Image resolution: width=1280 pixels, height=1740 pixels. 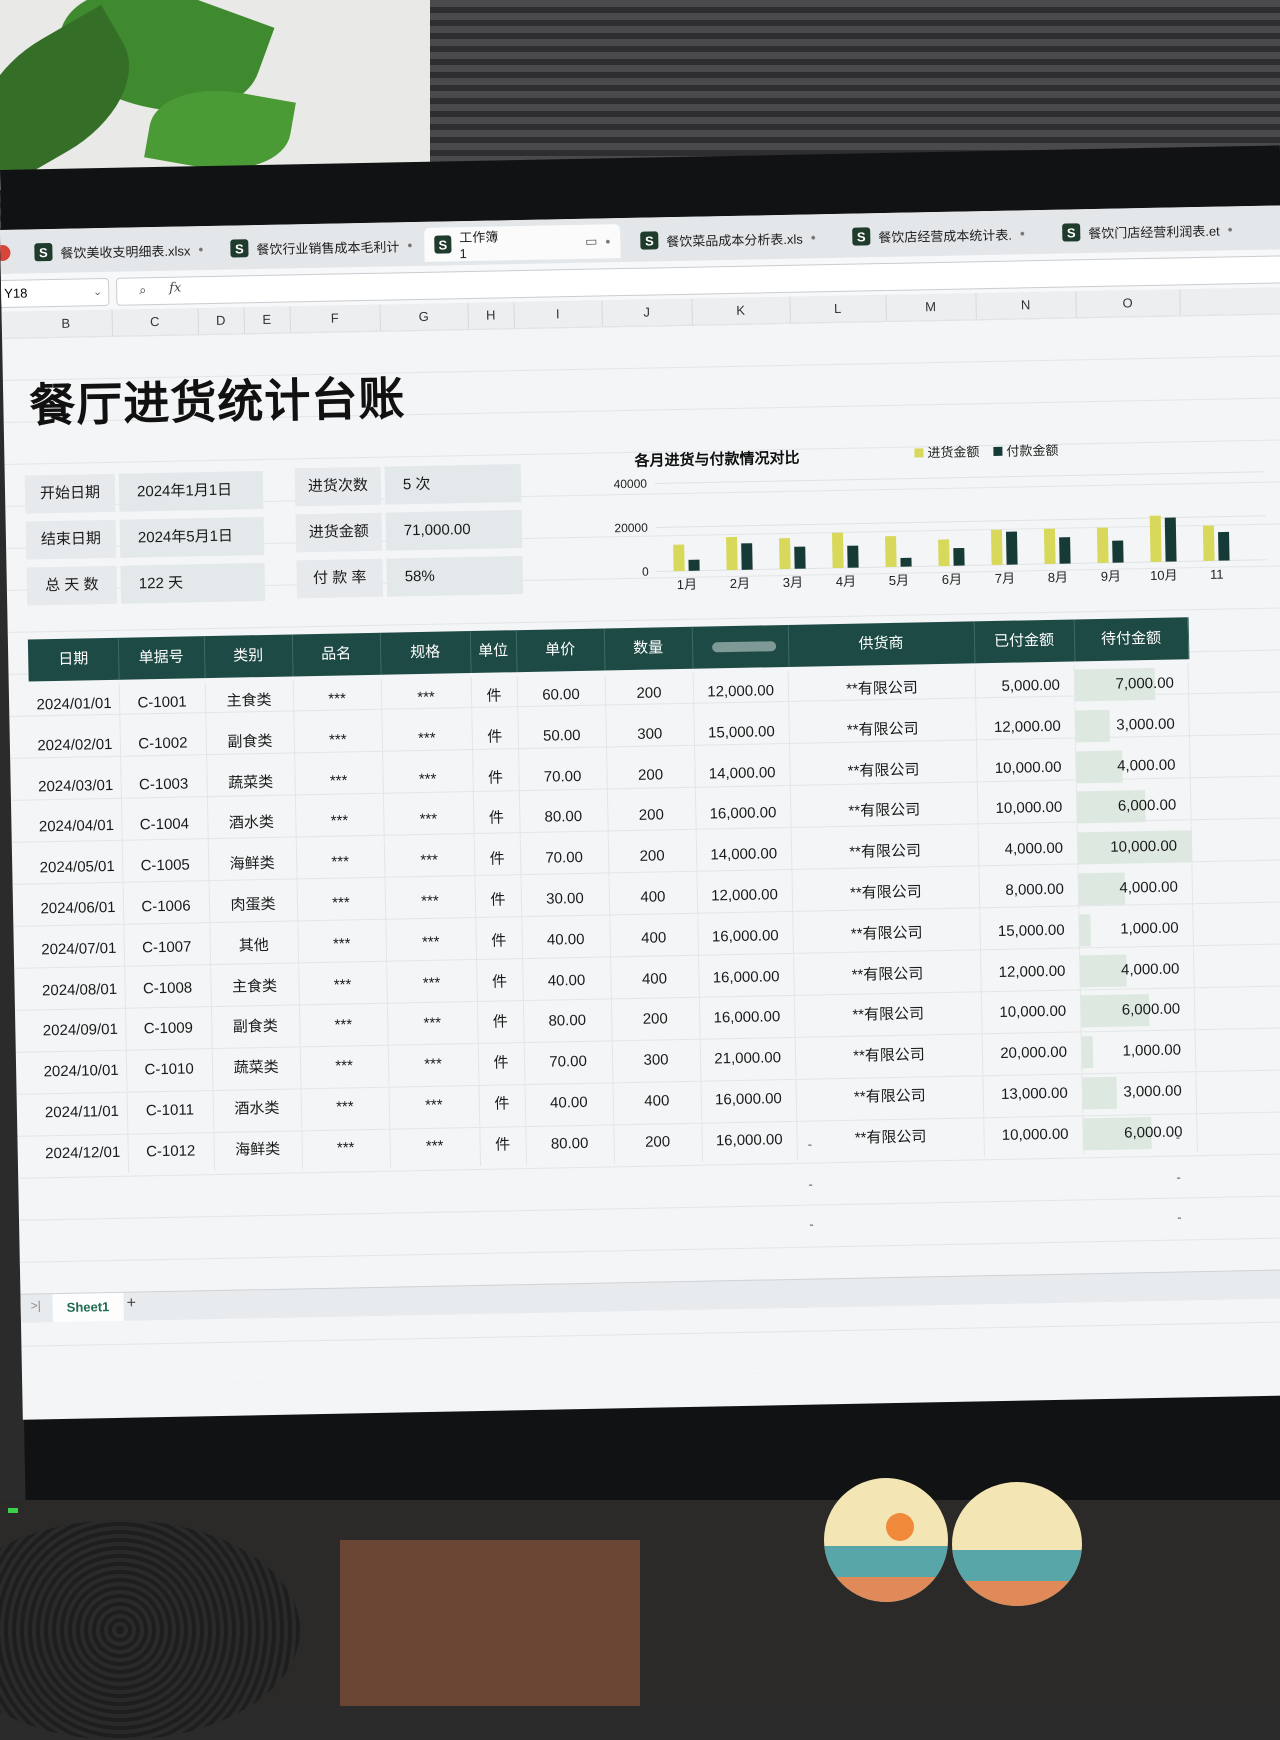 I want to click on table-cell: 3,000.00, so click(x=1140, y=1092).